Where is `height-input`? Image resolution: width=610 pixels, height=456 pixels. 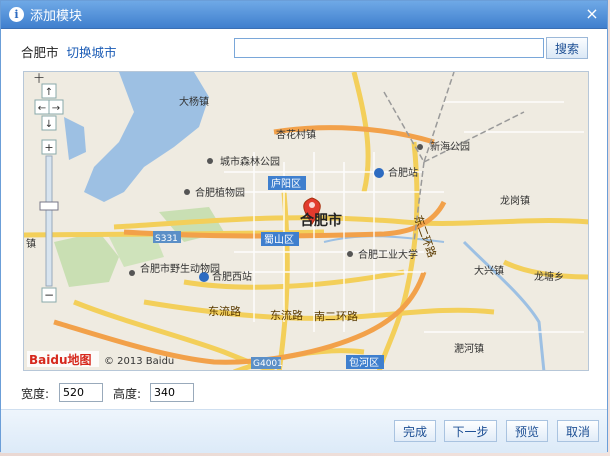
height-input is located at coordinates (172, 392).